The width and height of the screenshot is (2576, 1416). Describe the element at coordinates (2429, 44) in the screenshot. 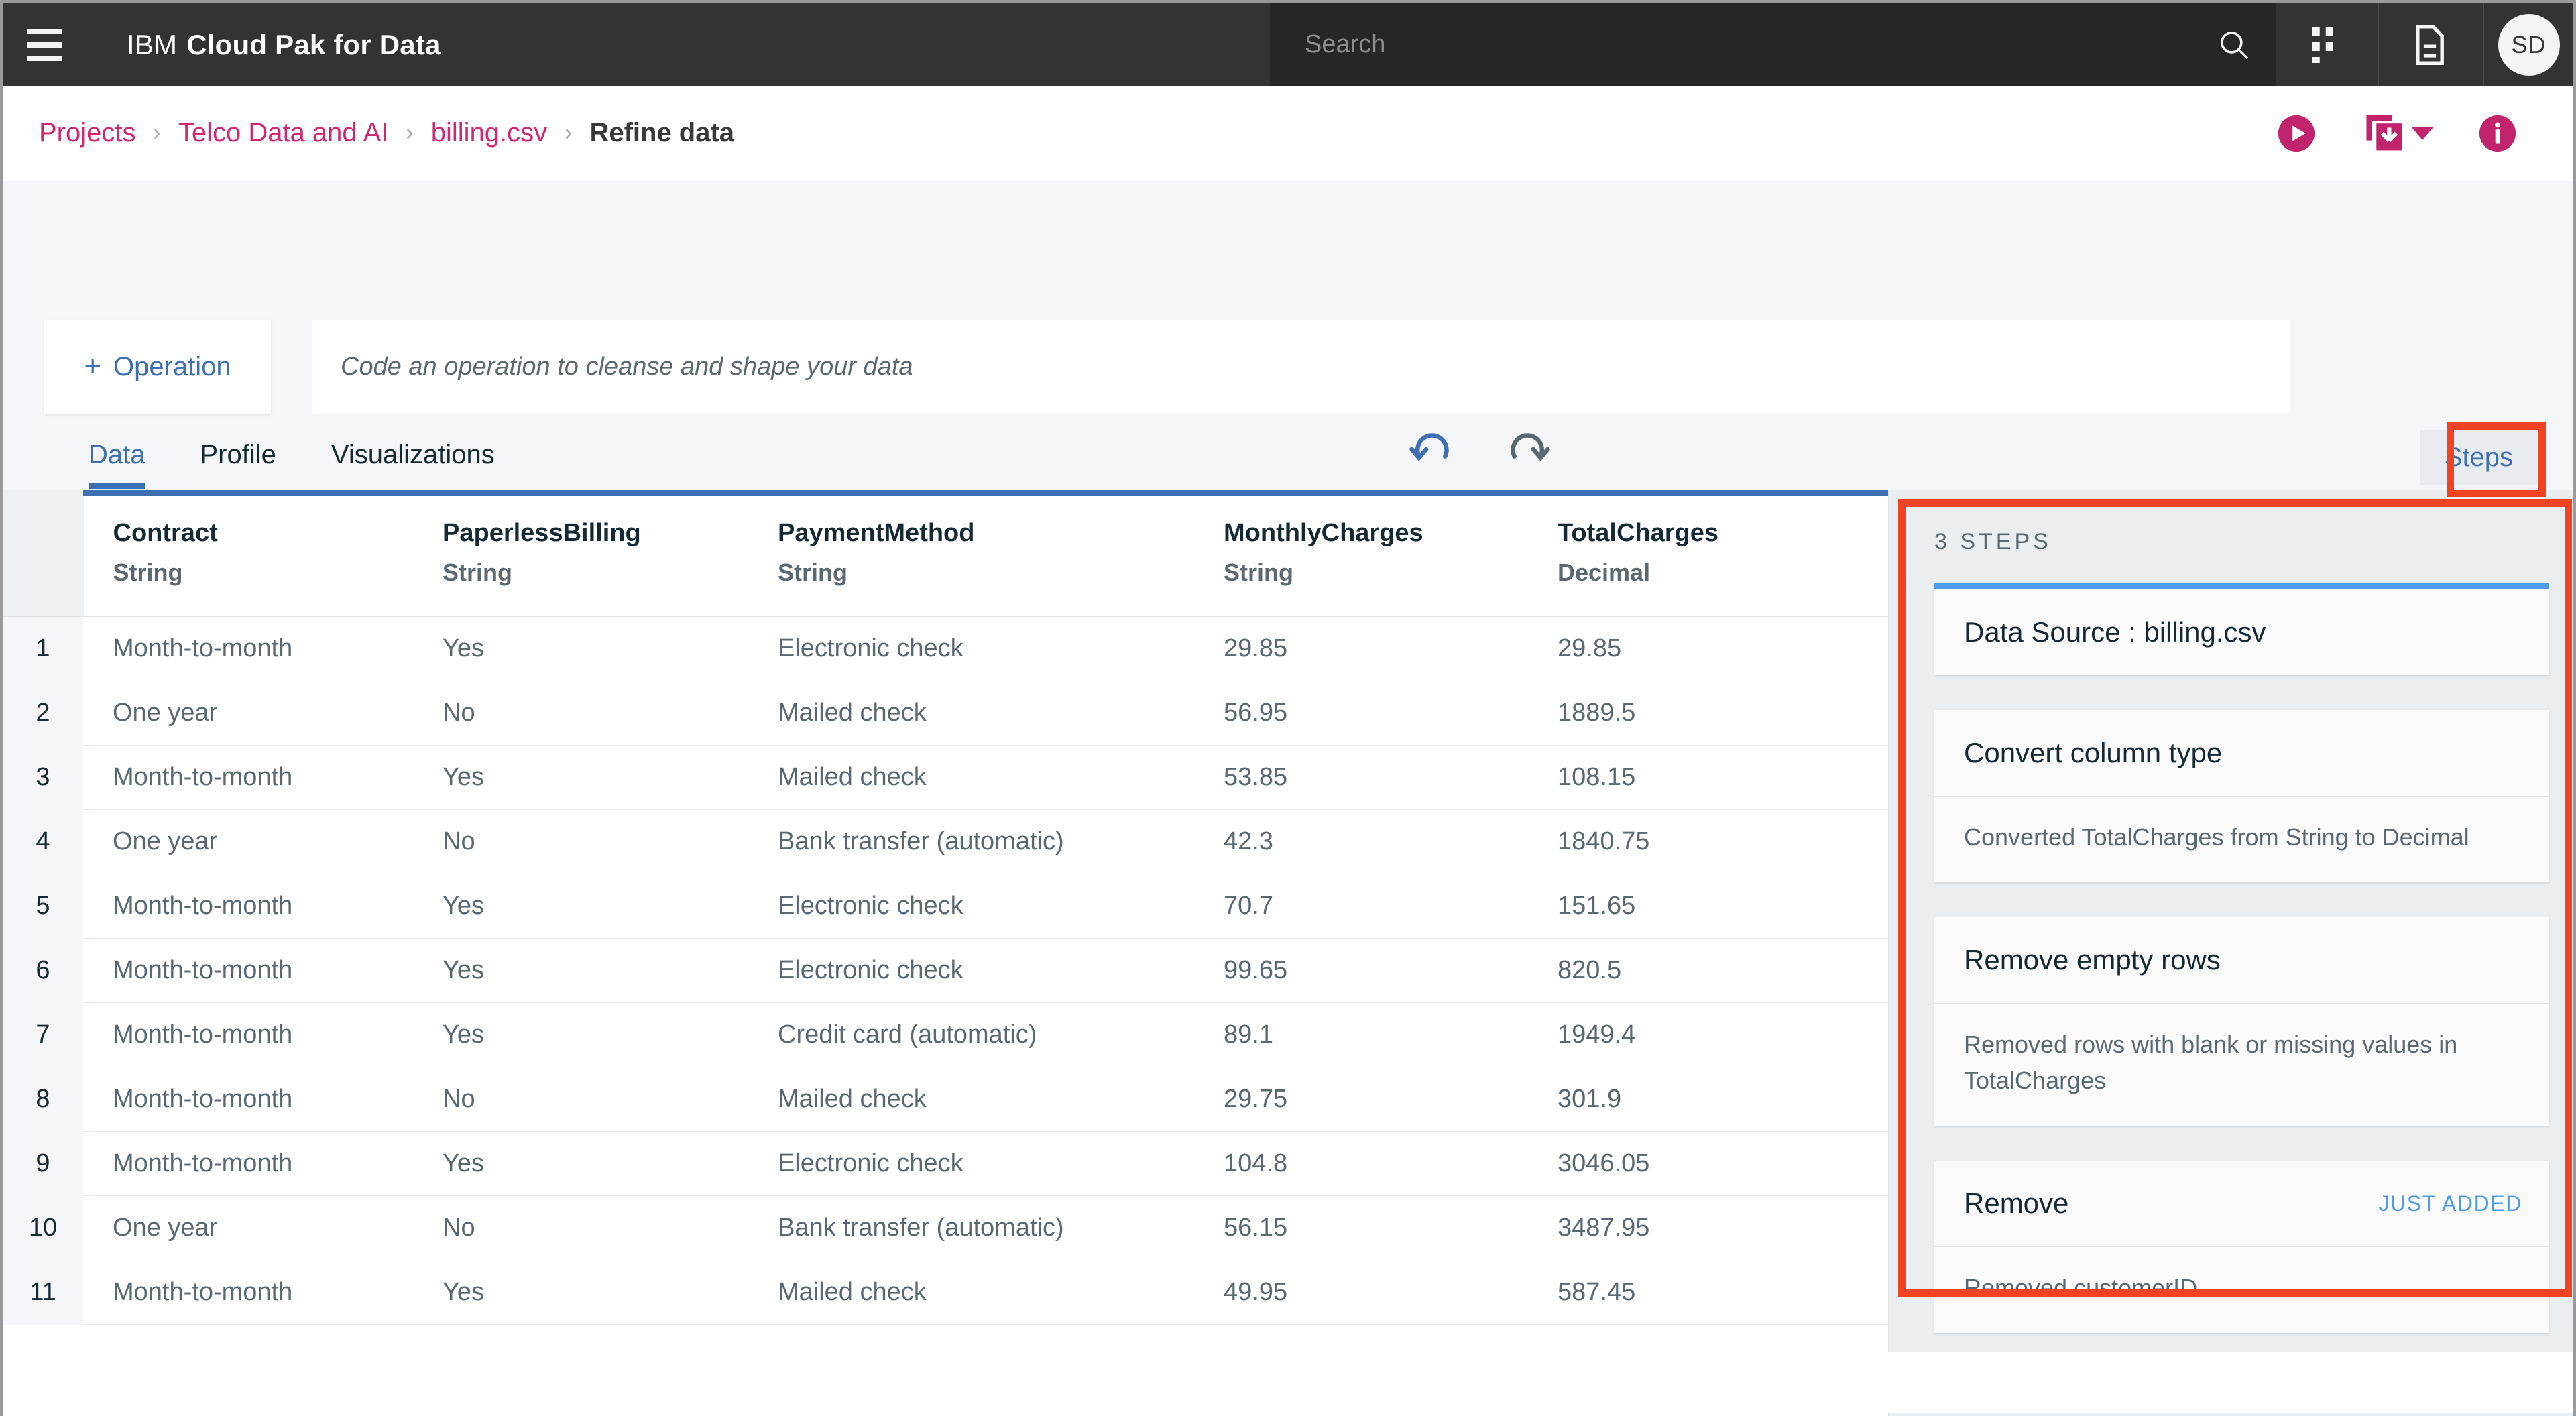

I see `document-icon` at that location.